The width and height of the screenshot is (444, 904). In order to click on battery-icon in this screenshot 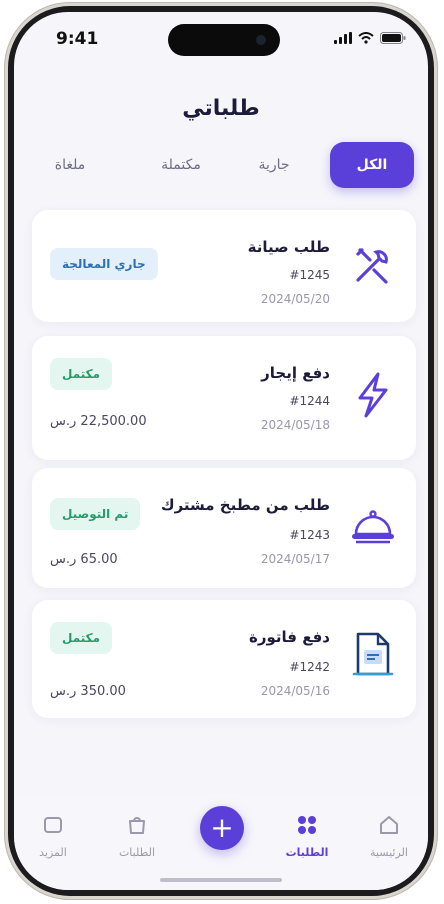, I will do `click(393, 38)`.